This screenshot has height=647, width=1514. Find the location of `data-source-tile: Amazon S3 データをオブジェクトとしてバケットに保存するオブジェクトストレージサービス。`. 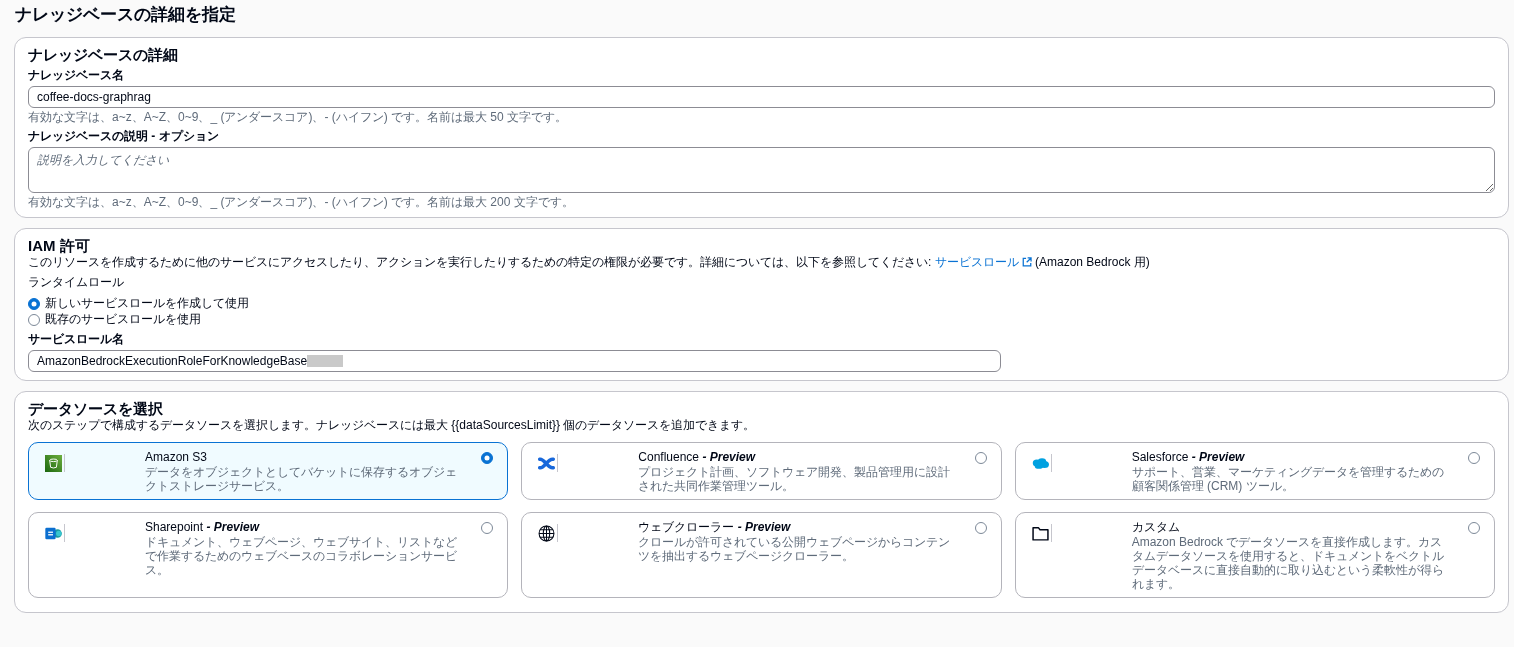

data-source-tile: Amazon S3 データをオブジェクトとしてバケットに保存するオブジェクトストレージサービス。 is located at coordinates (268, 471).